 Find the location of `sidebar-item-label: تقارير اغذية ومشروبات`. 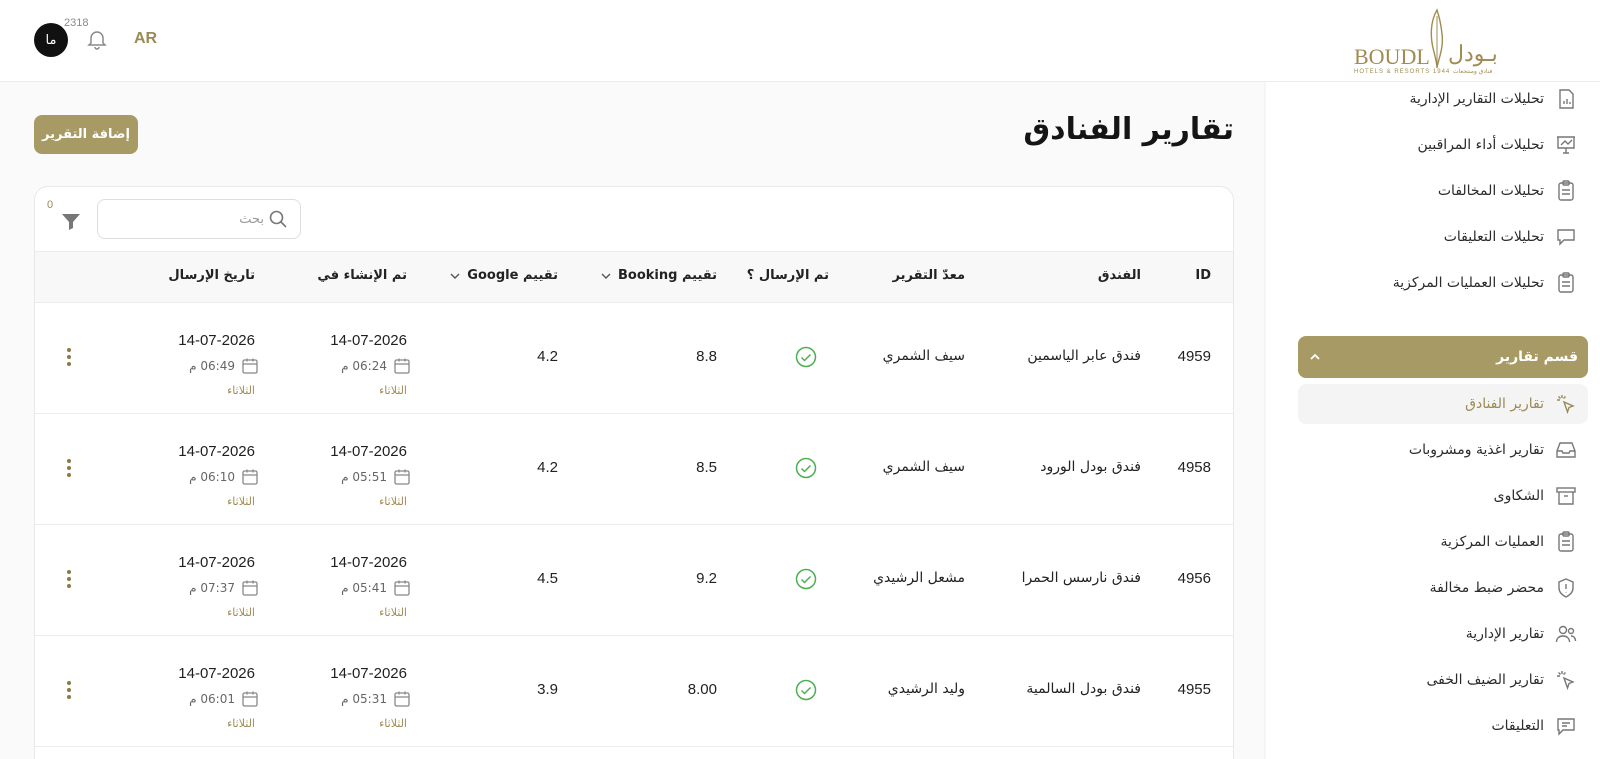

sidebar-item-label: تقارير اغذية ومشروبات is located at coordinates (1476, 450).